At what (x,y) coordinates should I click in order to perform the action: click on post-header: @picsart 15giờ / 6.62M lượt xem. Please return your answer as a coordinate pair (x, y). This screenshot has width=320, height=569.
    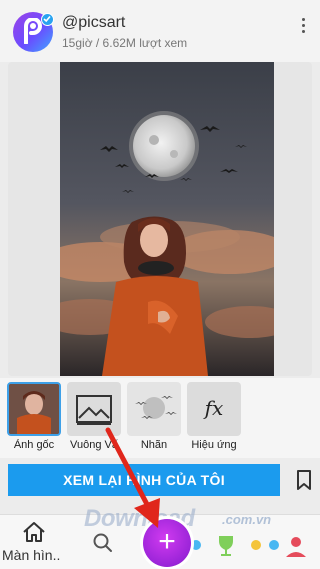
    Looking at the image, I should click on (160, 31).